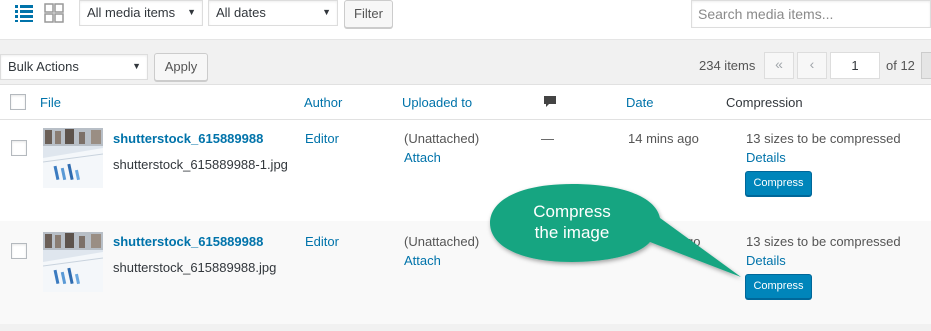 The width and height of the screenshot is (931, 331). I want to click on next-page-button, so click(926, 65).